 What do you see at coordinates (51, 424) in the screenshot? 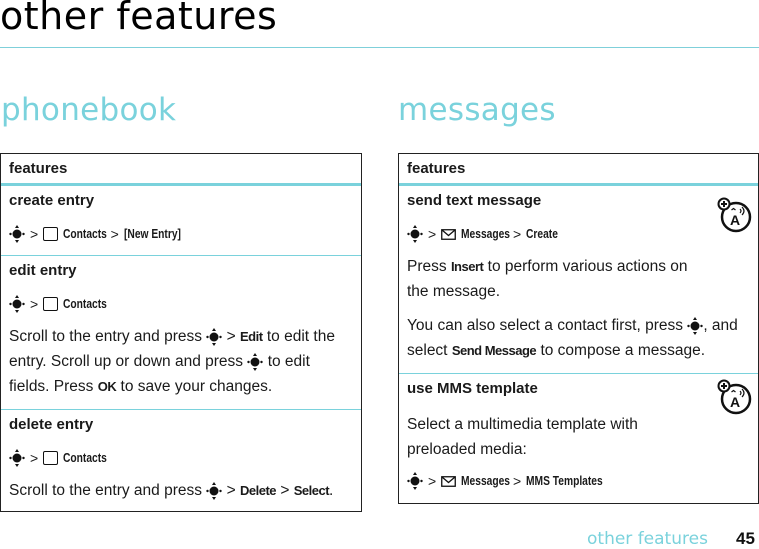
I see `row-title: delete entry` at bounding box center [51, 424].